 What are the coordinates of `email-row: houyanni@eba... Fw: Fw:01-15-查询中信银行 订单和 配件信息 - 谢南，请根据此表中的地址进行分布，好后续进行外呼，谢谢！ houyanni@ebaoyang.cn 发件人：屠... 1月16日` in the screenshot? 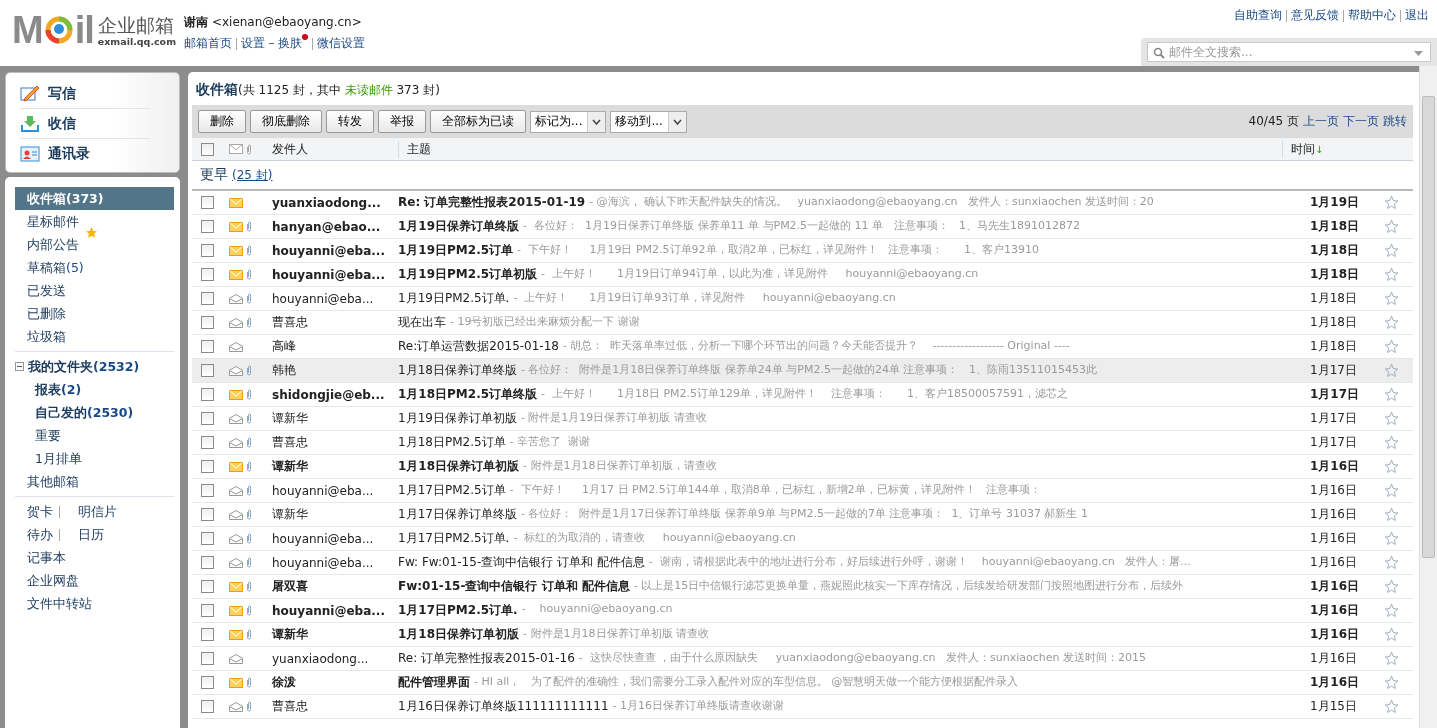 It's located at (802, 563).